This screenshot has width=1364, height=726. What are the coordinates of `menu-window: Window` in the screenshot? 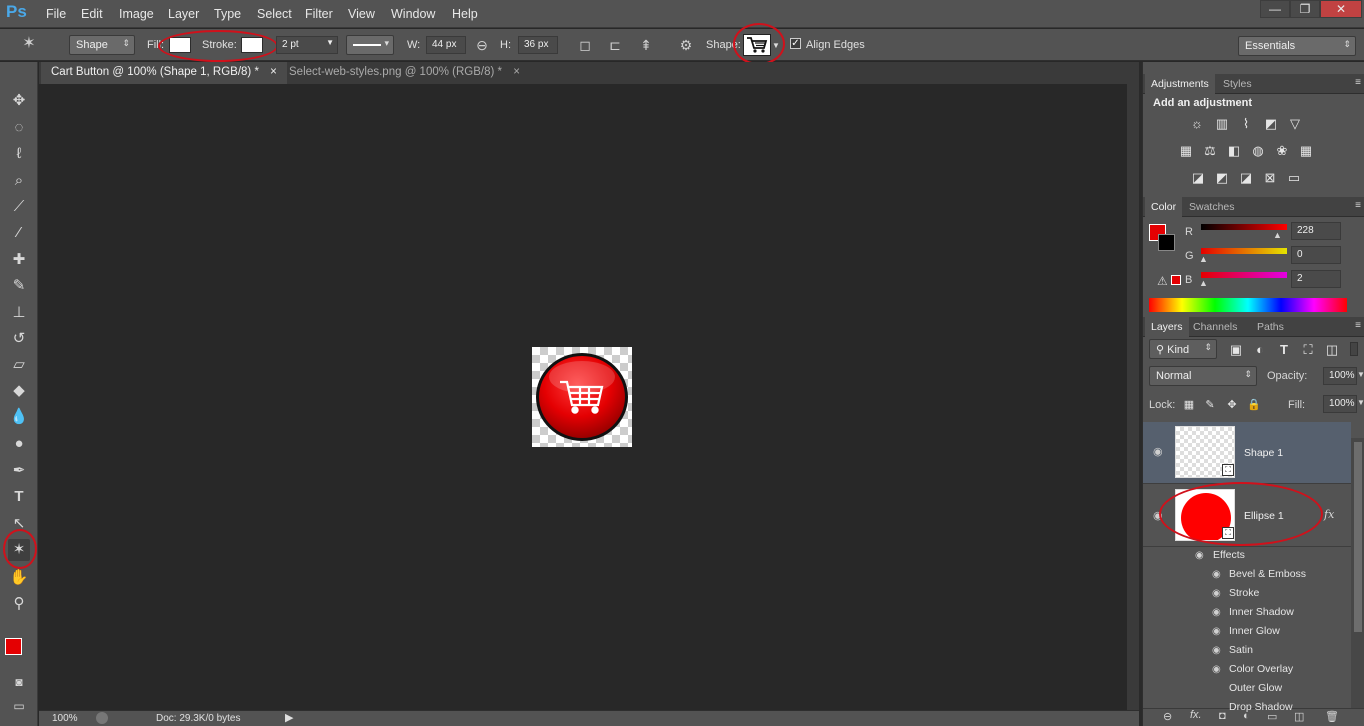 It's located at (413, 14).